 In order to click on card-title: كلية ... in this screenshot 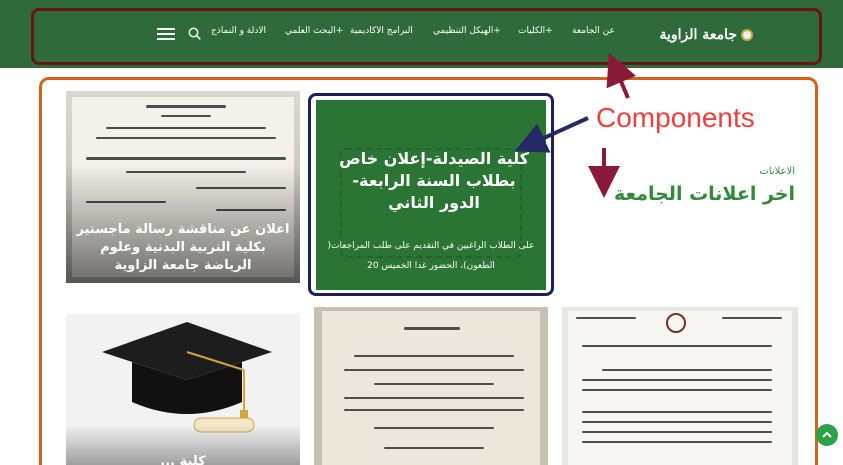, I will do `click(183, 459)`.